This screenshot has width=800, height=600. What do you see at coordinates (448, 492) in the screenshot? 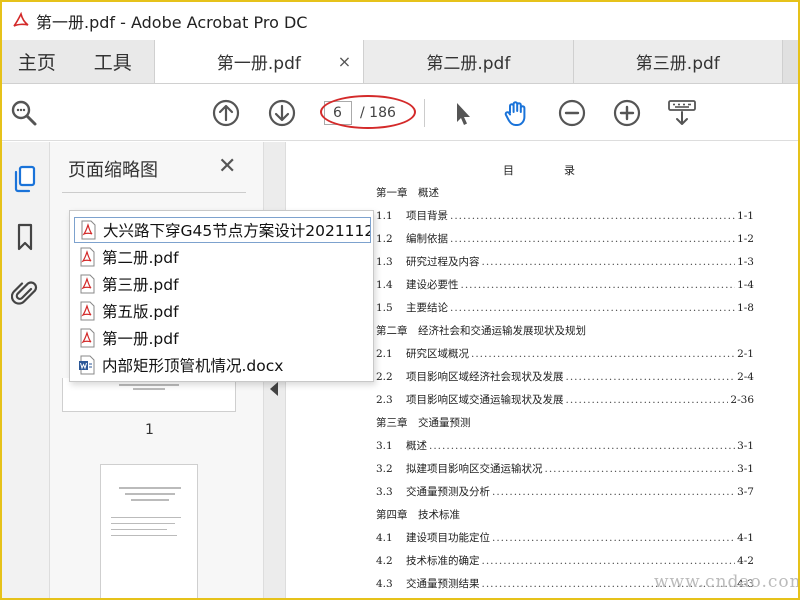
I see `toc-item-title: 交通量预测及分析` at bounding box center [448, 492].